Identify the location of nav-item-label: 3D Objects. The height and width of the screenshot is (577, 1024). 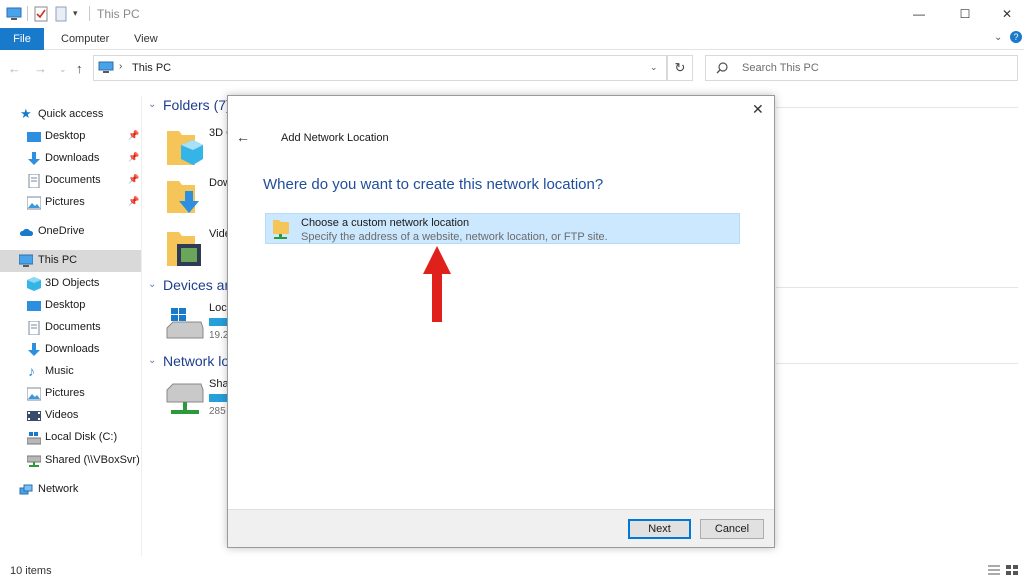
(72, 283).